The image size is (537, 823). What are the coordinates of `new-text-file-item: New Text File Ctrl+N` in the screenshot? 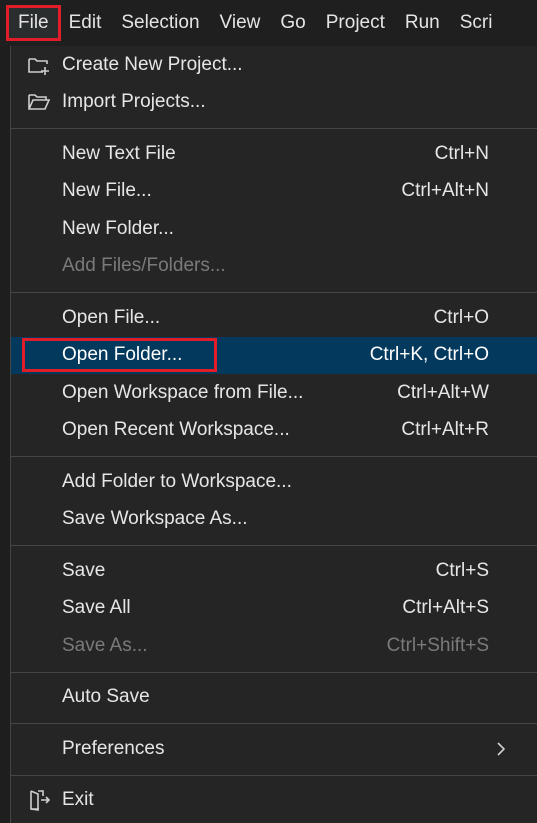 It's located at (274, 154).